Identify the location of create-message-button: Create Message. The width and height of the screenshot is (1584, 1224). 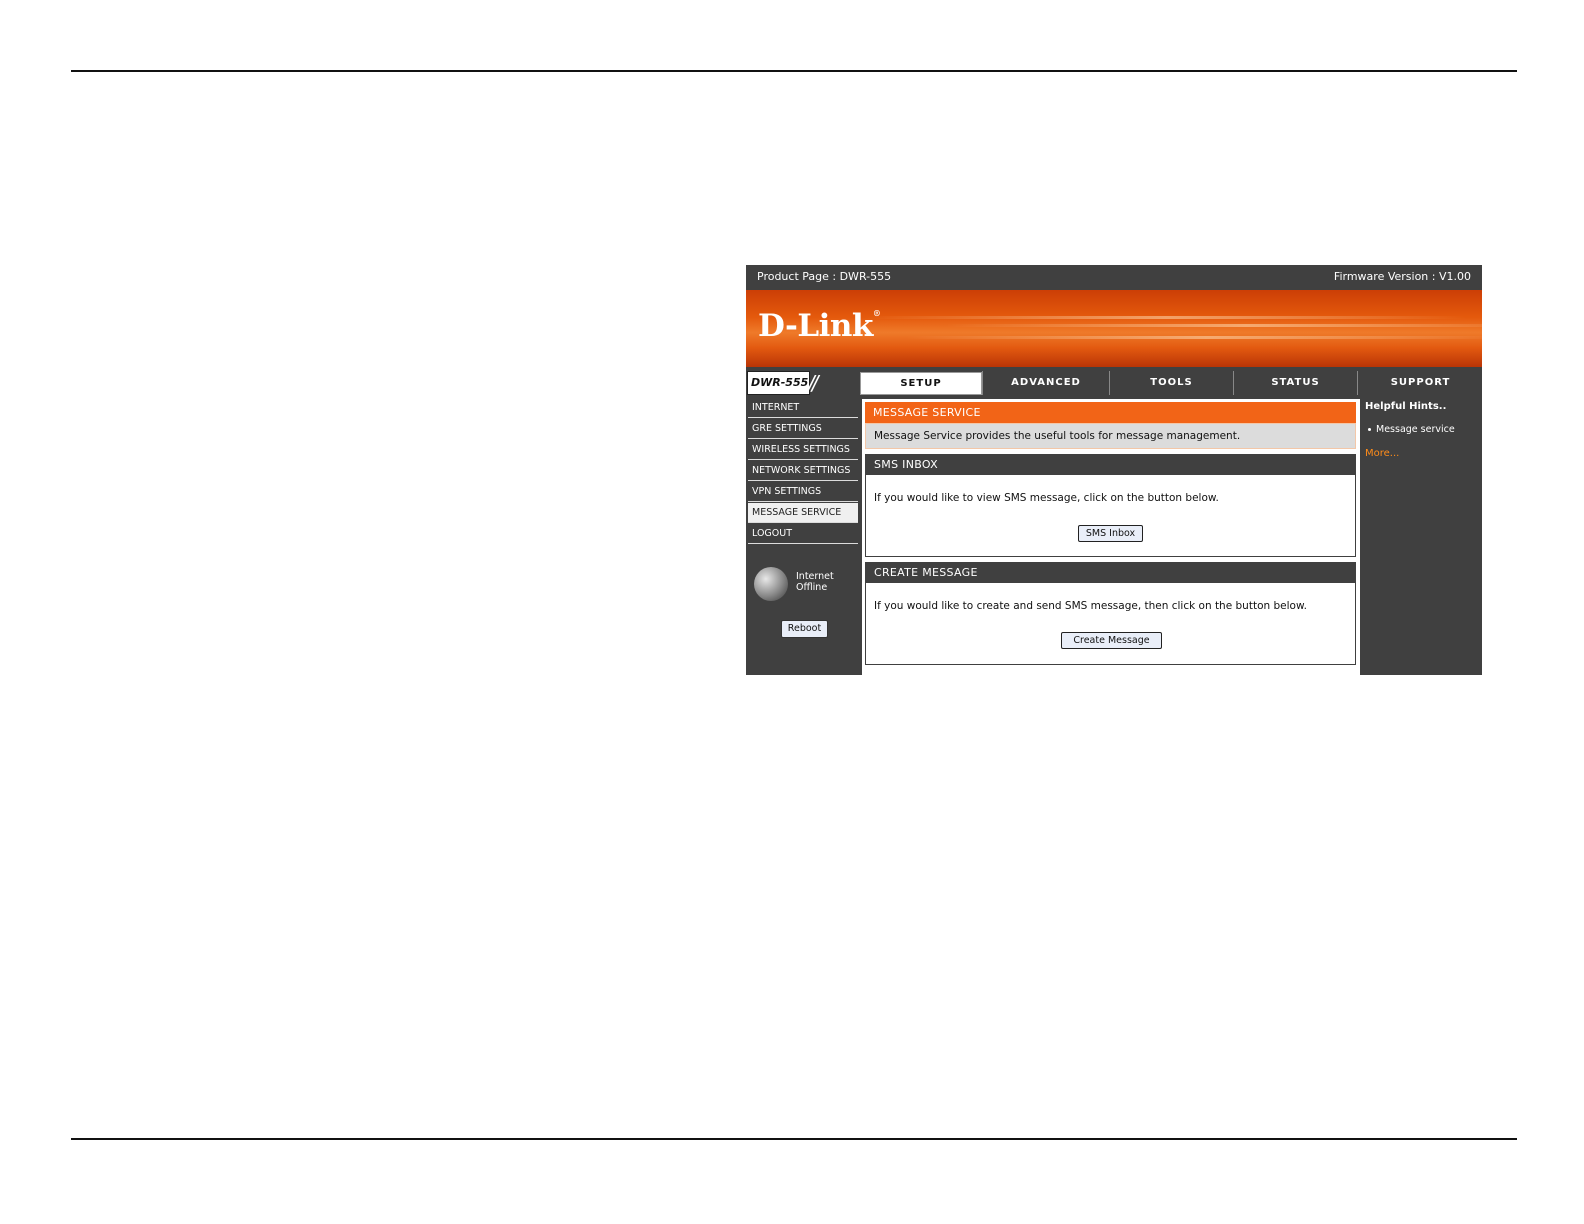
(1111, 640).